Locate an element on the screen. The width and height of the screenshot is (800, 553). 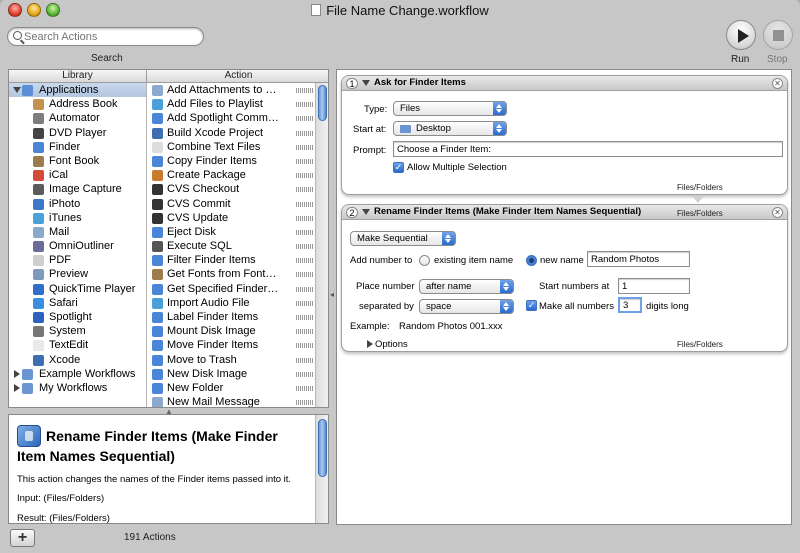
library-item: Xcode is located at coordinates (77, 360).